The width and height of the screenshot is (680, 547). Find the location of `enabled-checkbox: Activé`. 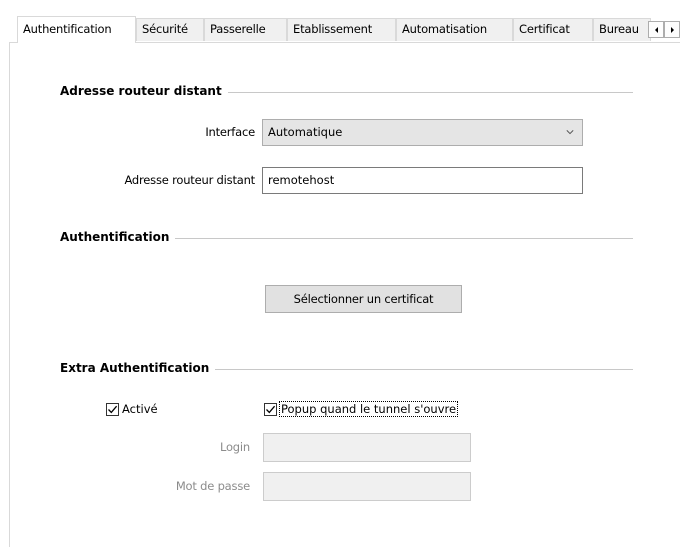

enabled-checkbox: Activé is located at coordinates (132, 409).